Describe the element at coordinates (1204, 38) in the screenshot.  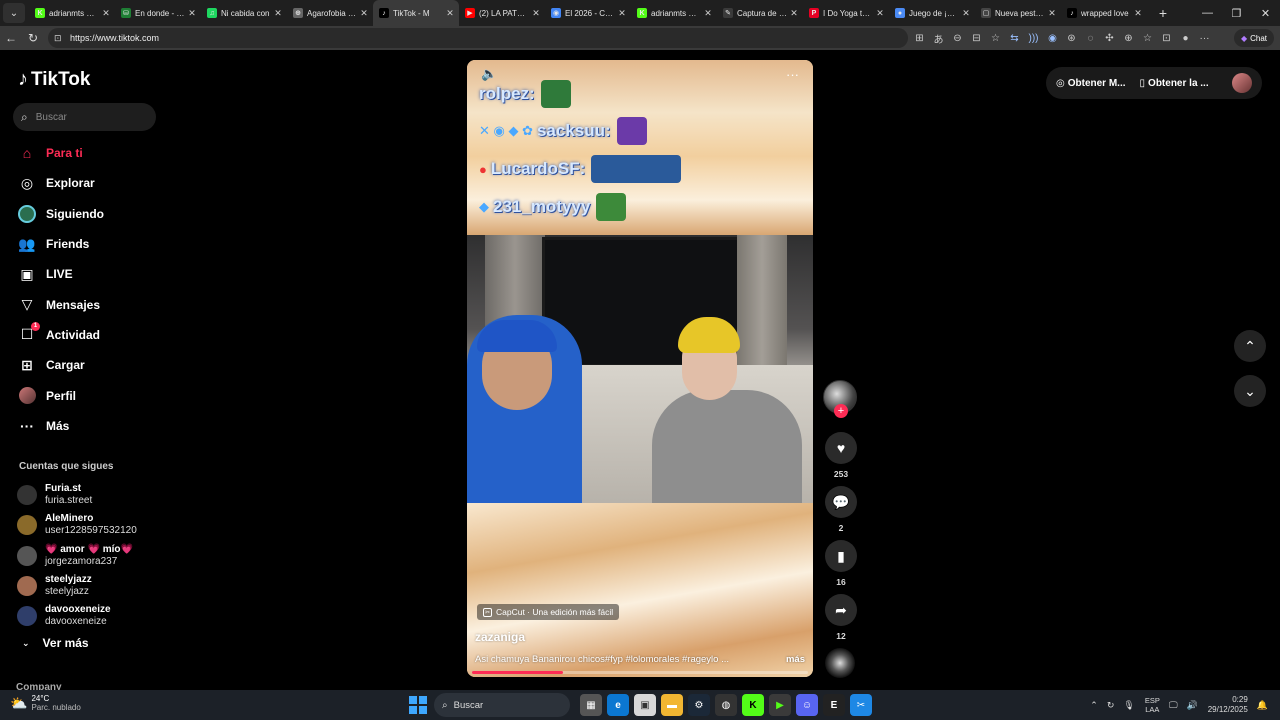
I see `settings-more-icon: ···` at that location.